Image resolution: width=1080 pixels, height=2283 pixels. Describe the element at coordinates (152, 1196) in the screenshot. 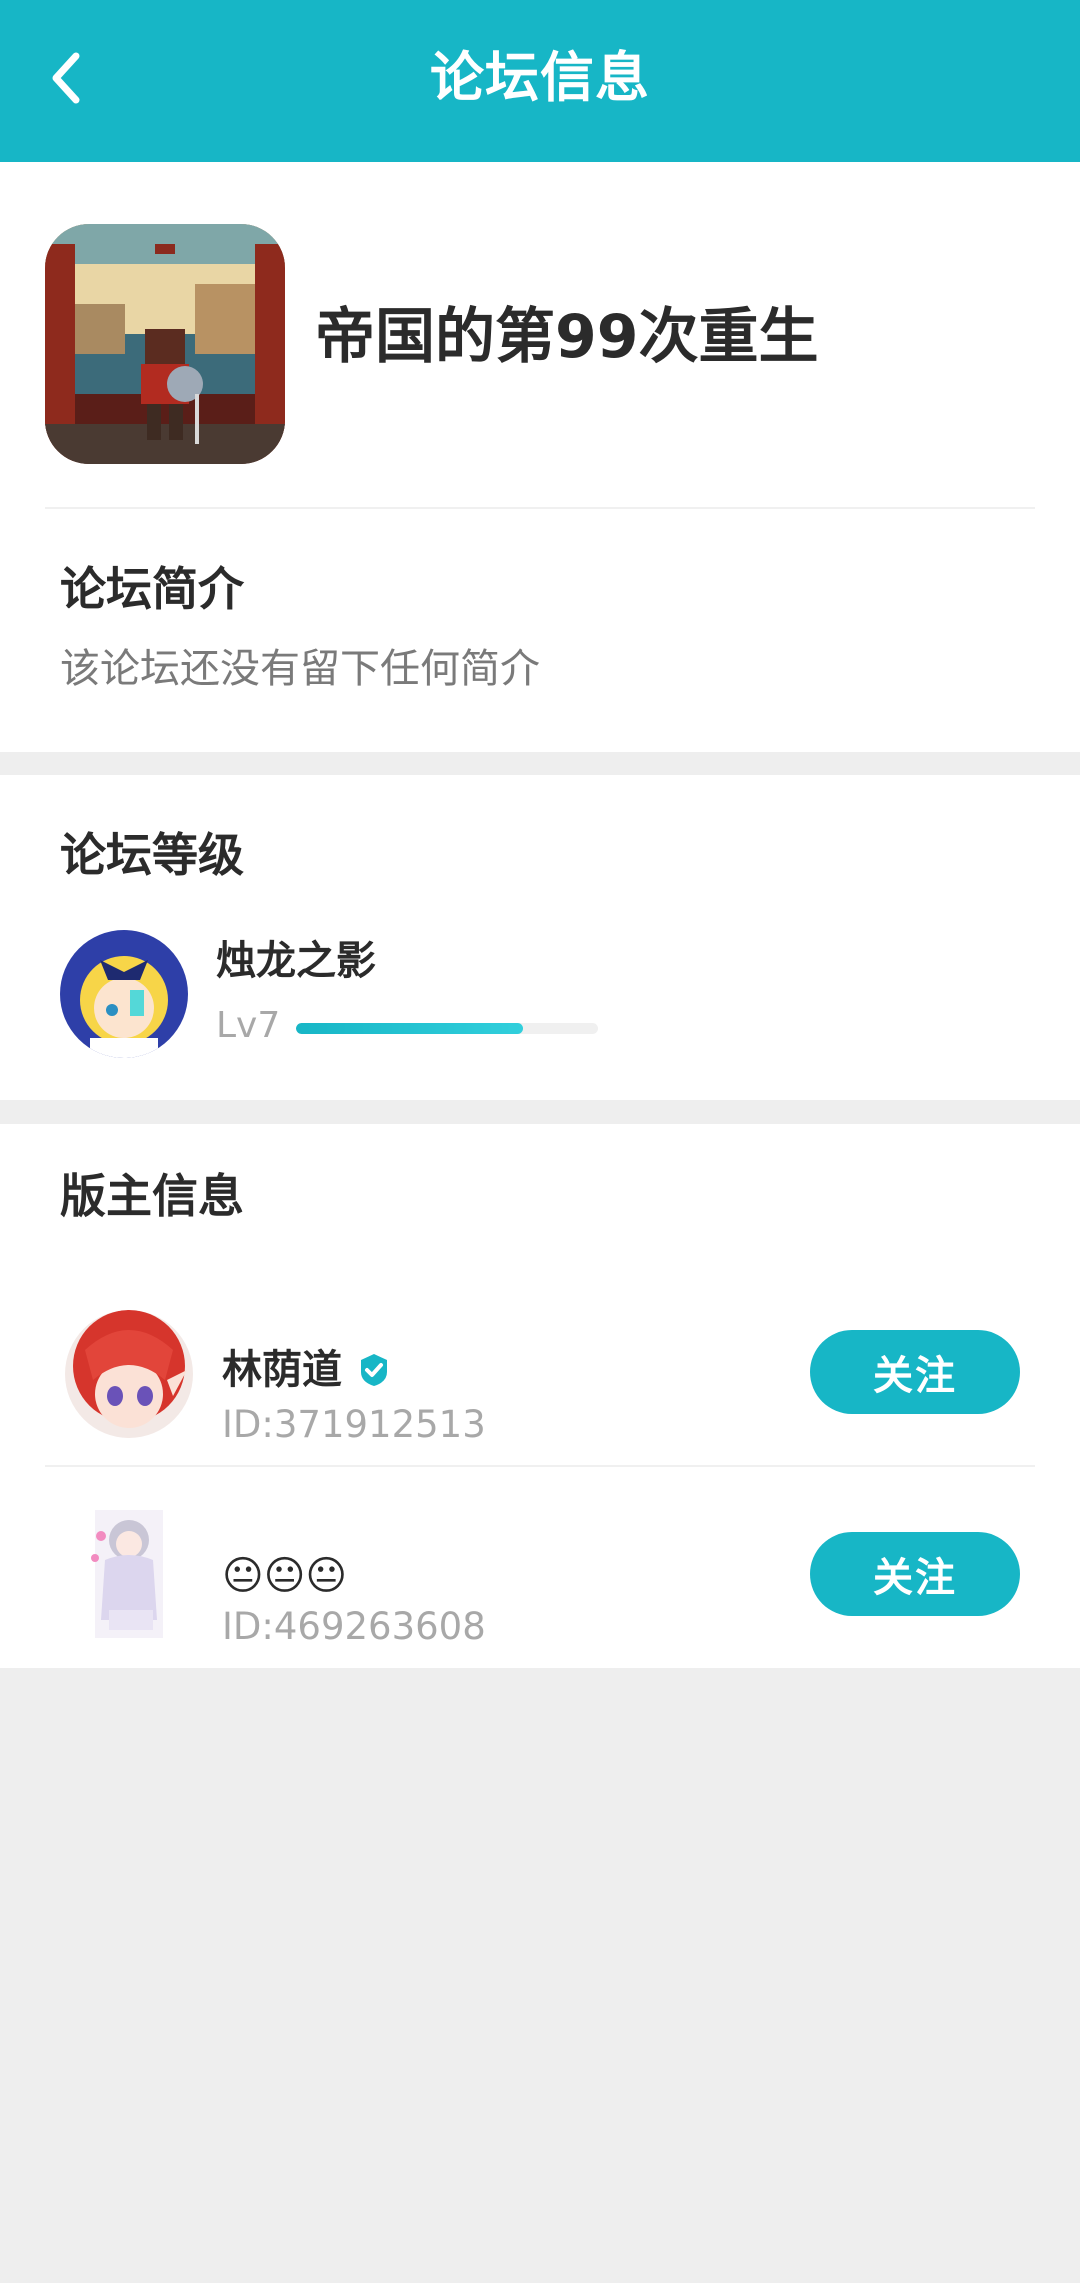

I see `moderators-title: 版主信息` at that location.